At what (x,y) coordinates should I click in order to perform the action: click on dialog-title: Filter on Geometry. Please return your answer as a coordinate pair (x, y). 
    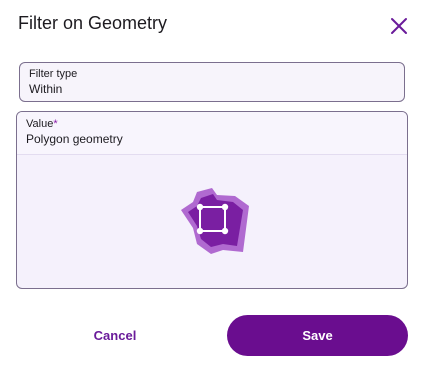
    Looking at the image, I should click on (93, 23).